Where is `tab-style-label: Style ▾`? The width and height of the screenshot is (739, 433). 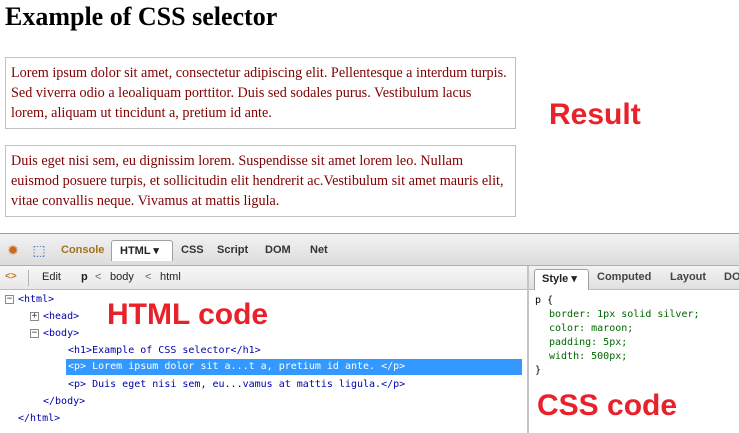
tab-style-label: Style ▾ is located at coordinates (559, 279).